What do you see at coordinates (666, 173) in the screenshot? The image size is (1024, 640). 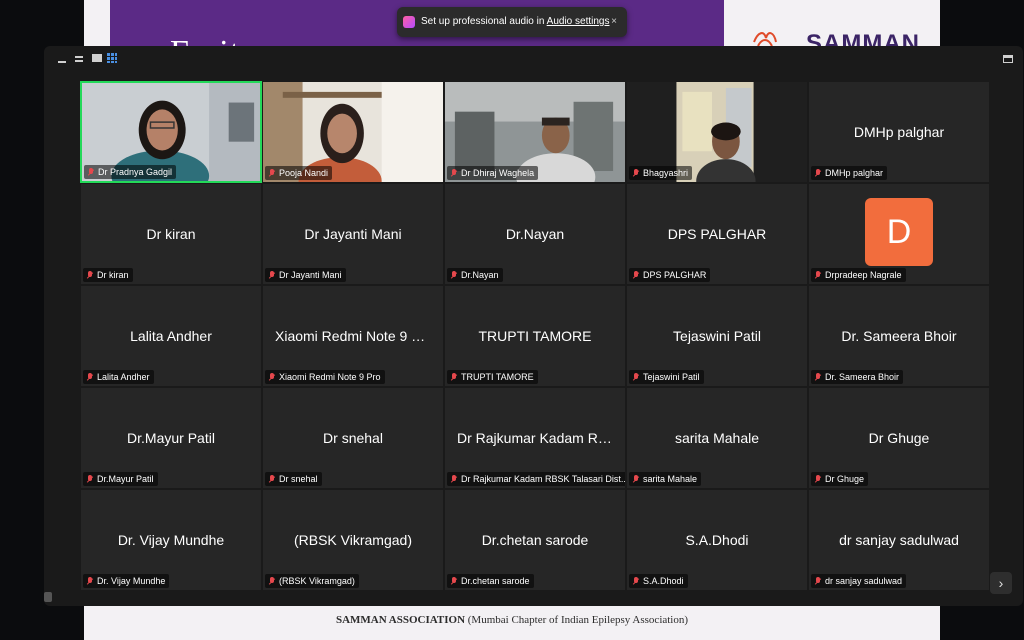 I see `participant-name: Bhagyashri` at bounding box center [666, 173].